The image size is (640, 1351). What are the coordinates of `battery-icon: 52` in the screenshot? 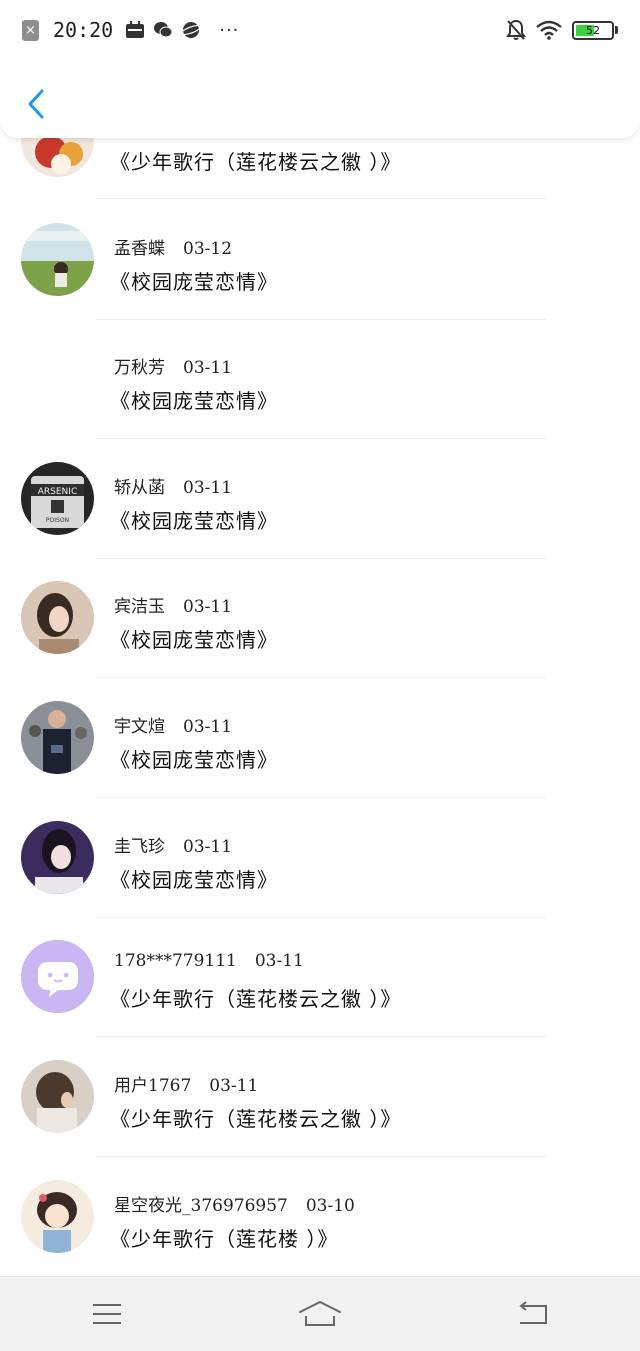 It's located at (595, 30).